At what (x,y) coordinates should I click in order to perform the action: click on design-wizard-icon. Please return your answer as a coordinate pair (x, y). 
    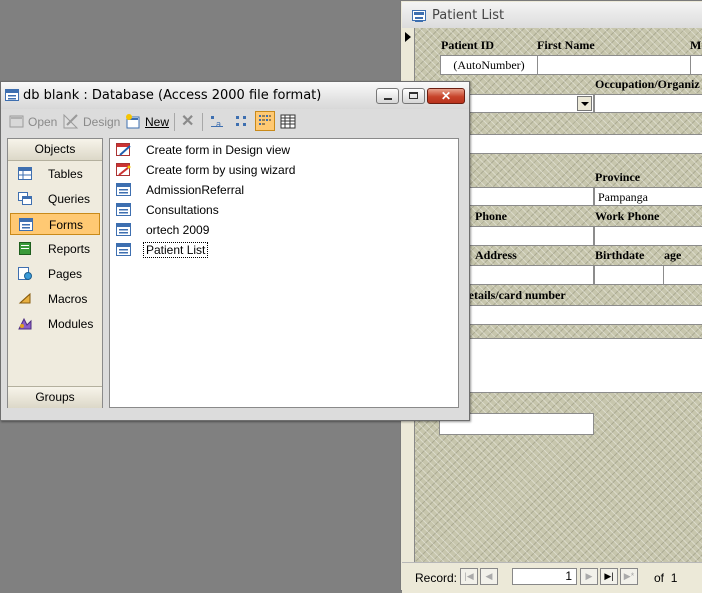
    Looking at the image, I should click on (123, 149).